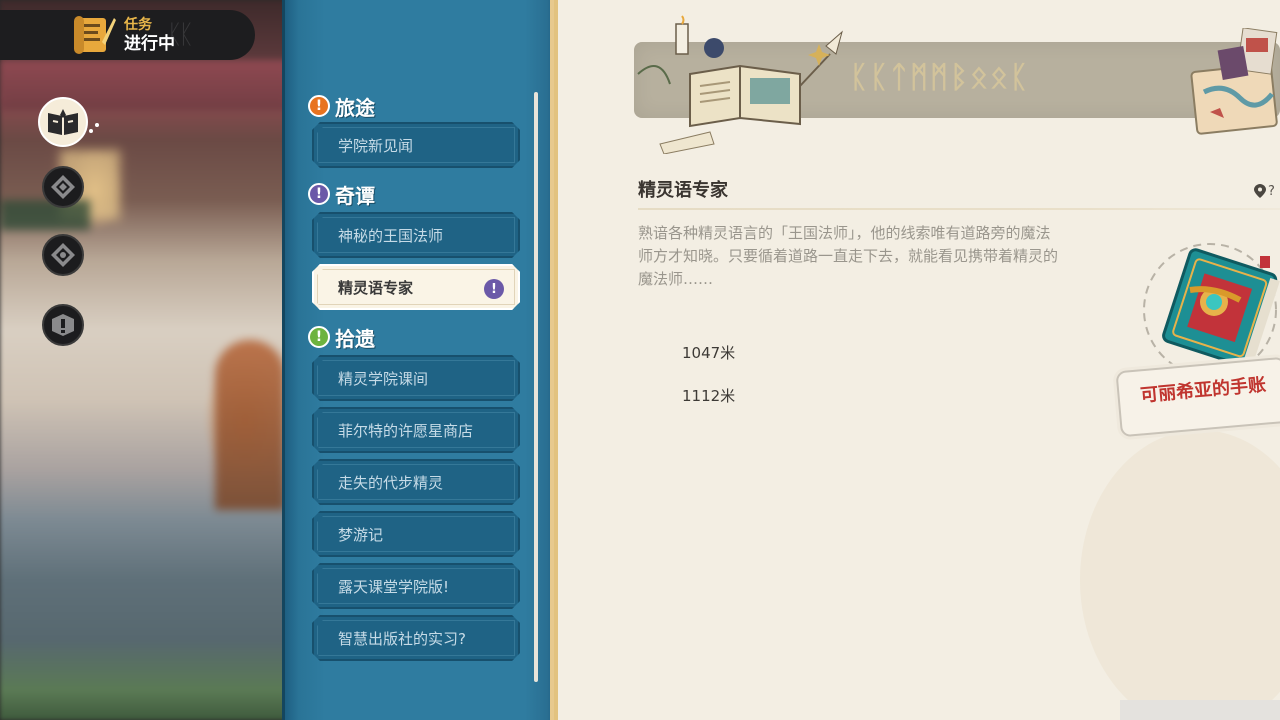  Describe the element at coordinates (709, 396) in the screenshot. I see `quest-distance: 1112米` at that location.